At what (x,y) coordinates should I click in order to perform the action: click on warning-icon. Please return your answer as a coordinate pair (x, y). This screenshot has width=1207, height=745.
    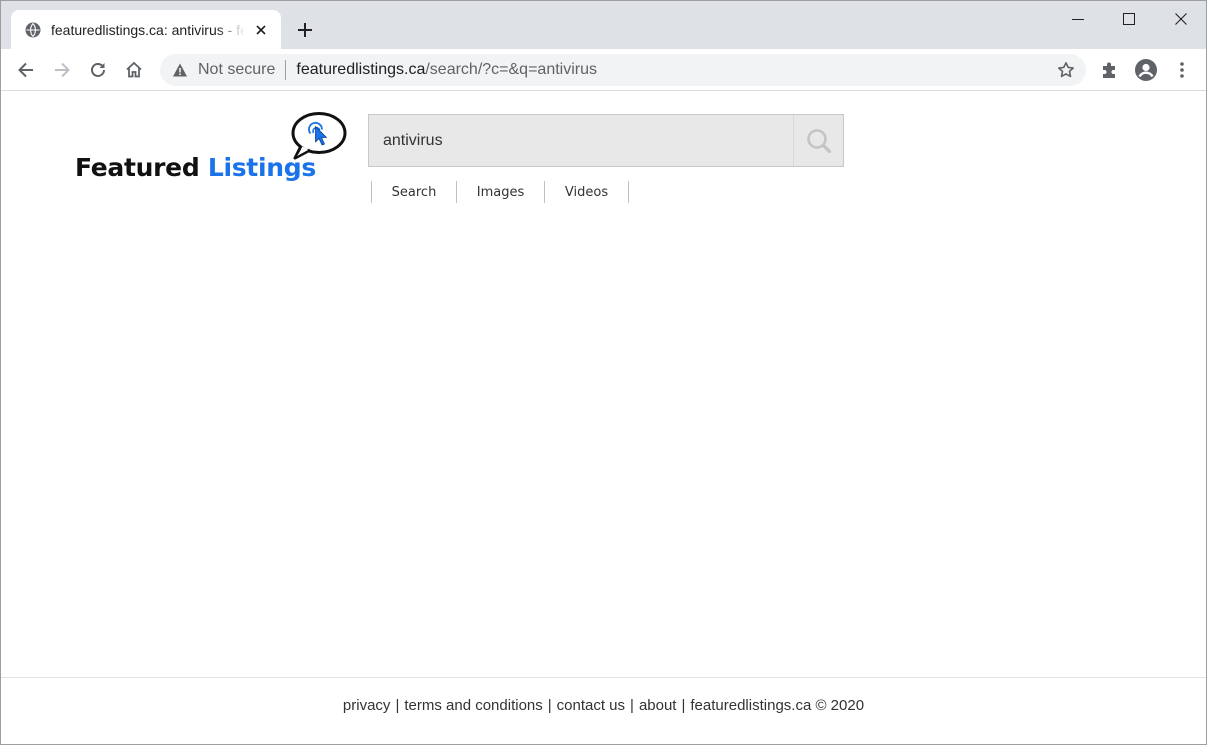
    Looking at the image, I should click on (180, 70).